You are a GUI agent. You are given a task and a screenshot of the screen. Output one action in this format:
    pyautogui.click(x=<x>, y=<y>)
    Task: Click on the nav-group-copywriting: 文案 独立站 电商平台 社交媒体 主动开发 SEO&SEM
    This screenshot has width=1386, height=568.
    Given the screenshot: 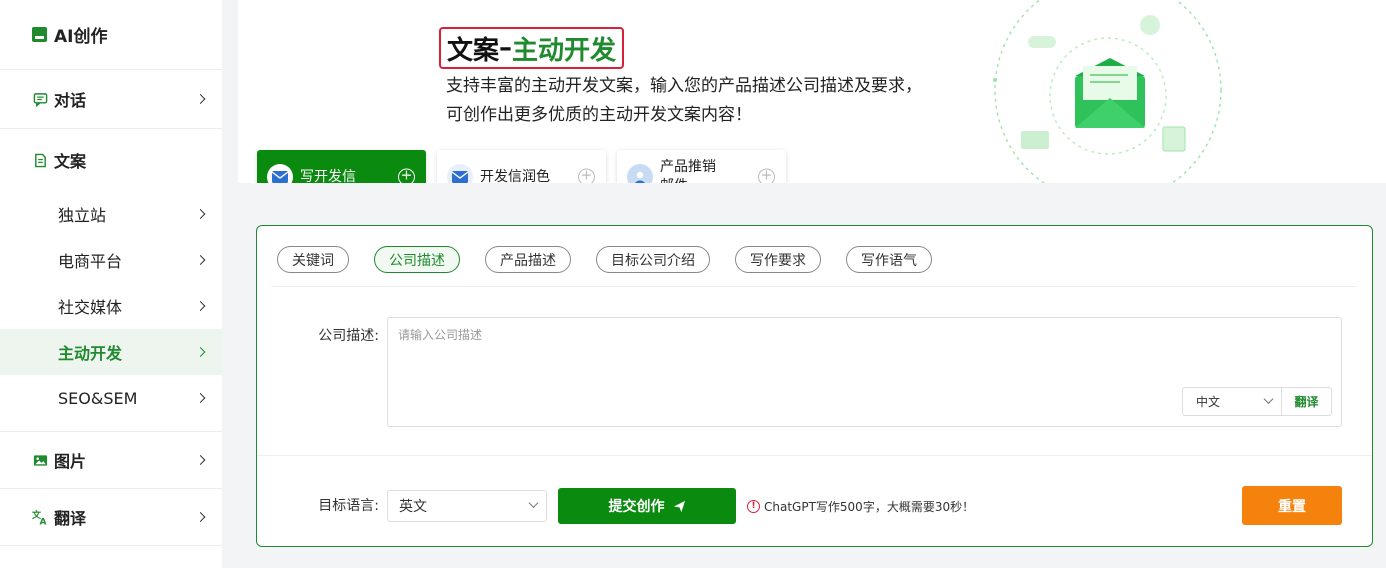 What is the action you would take?
    pyautogui.click(x=111, y=280)
    